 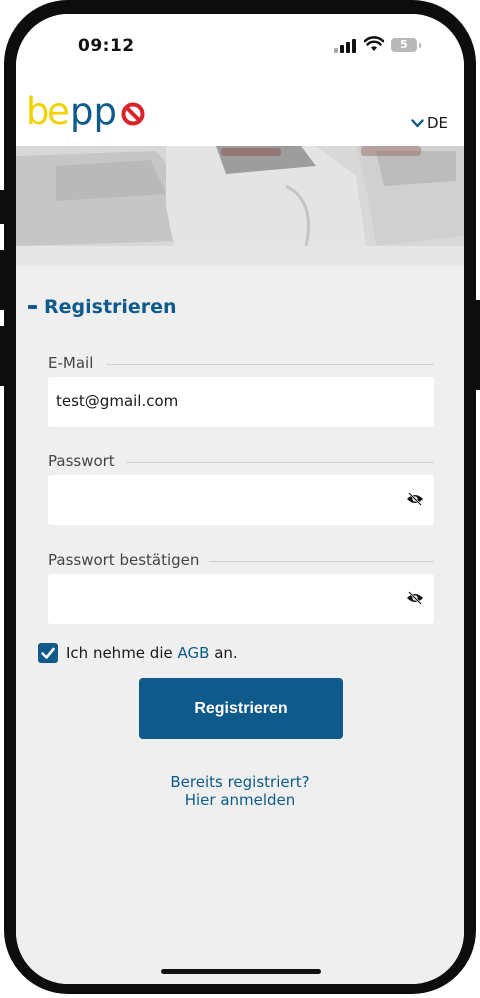 What do you see at coordinates (32, 307) in the screenshot?
I see `title-dash` at bounding box center [32, 307].